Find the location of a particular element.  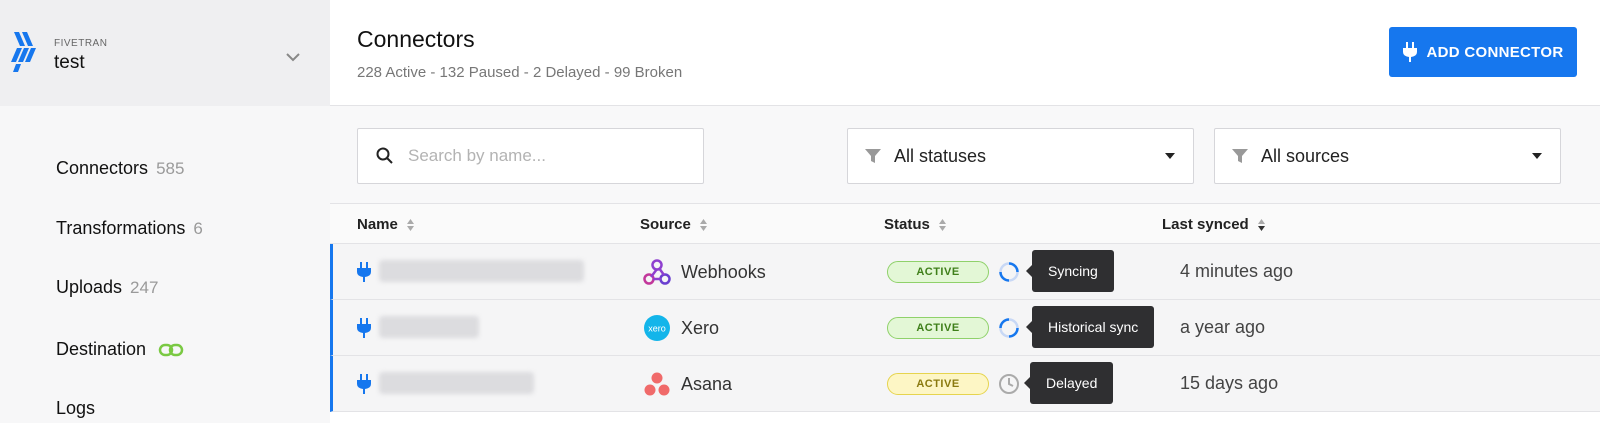

column-header-last-synced: Last synced is located at coordinates (1214, 224).